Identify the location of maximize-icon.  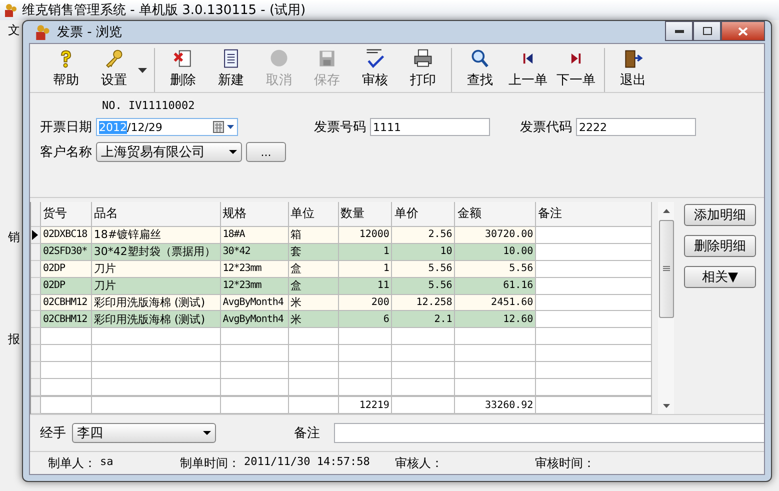
(707, 31).